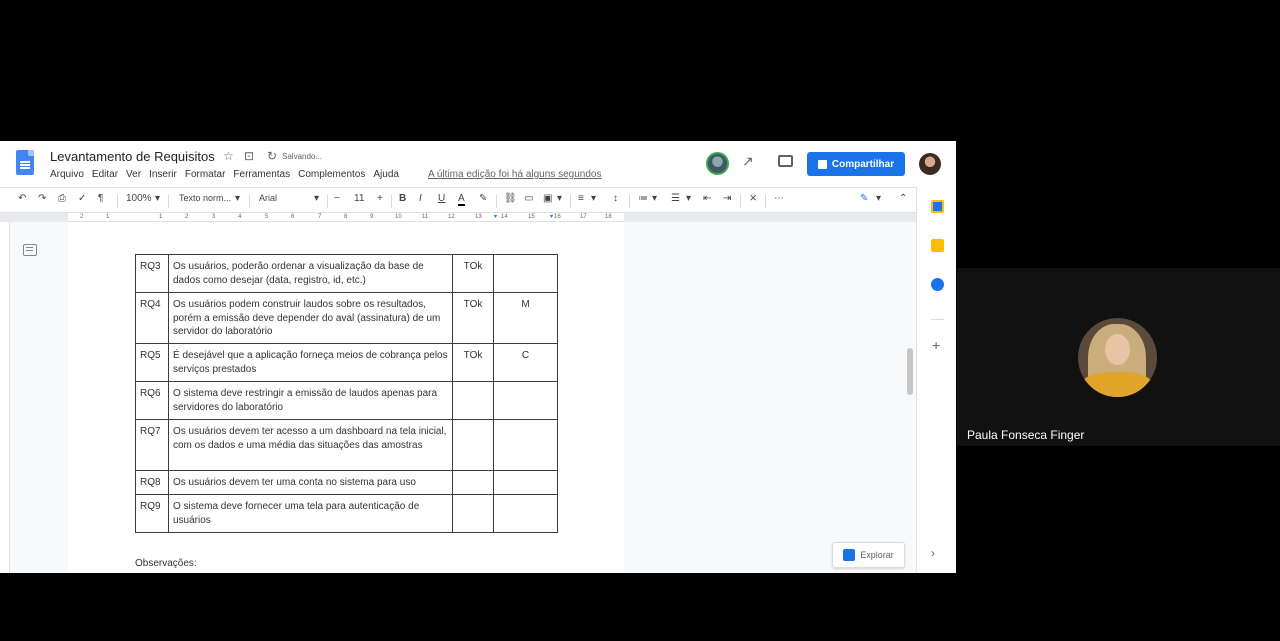  What do you see at coordinates (67, 174) in the screenshot?
I see `menu-arquivo: Arquivo` at bounding box center [67, 174].